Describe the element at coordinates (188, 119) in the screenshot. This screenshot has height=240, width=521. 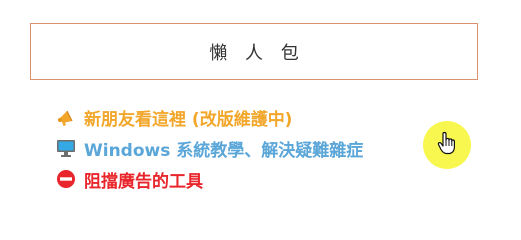
I see `link-new-friends-label: 新朋友看這裡 (改版維護中)` at that location.